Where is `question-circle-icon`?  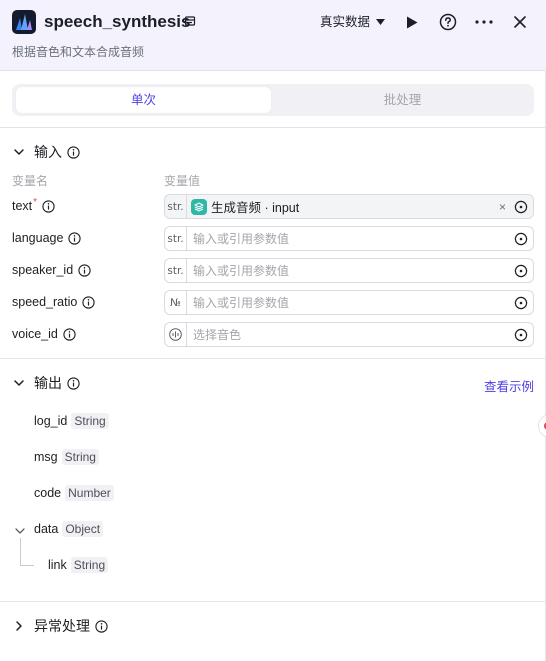
question-circle-icon is located at coordinates (448, 22).